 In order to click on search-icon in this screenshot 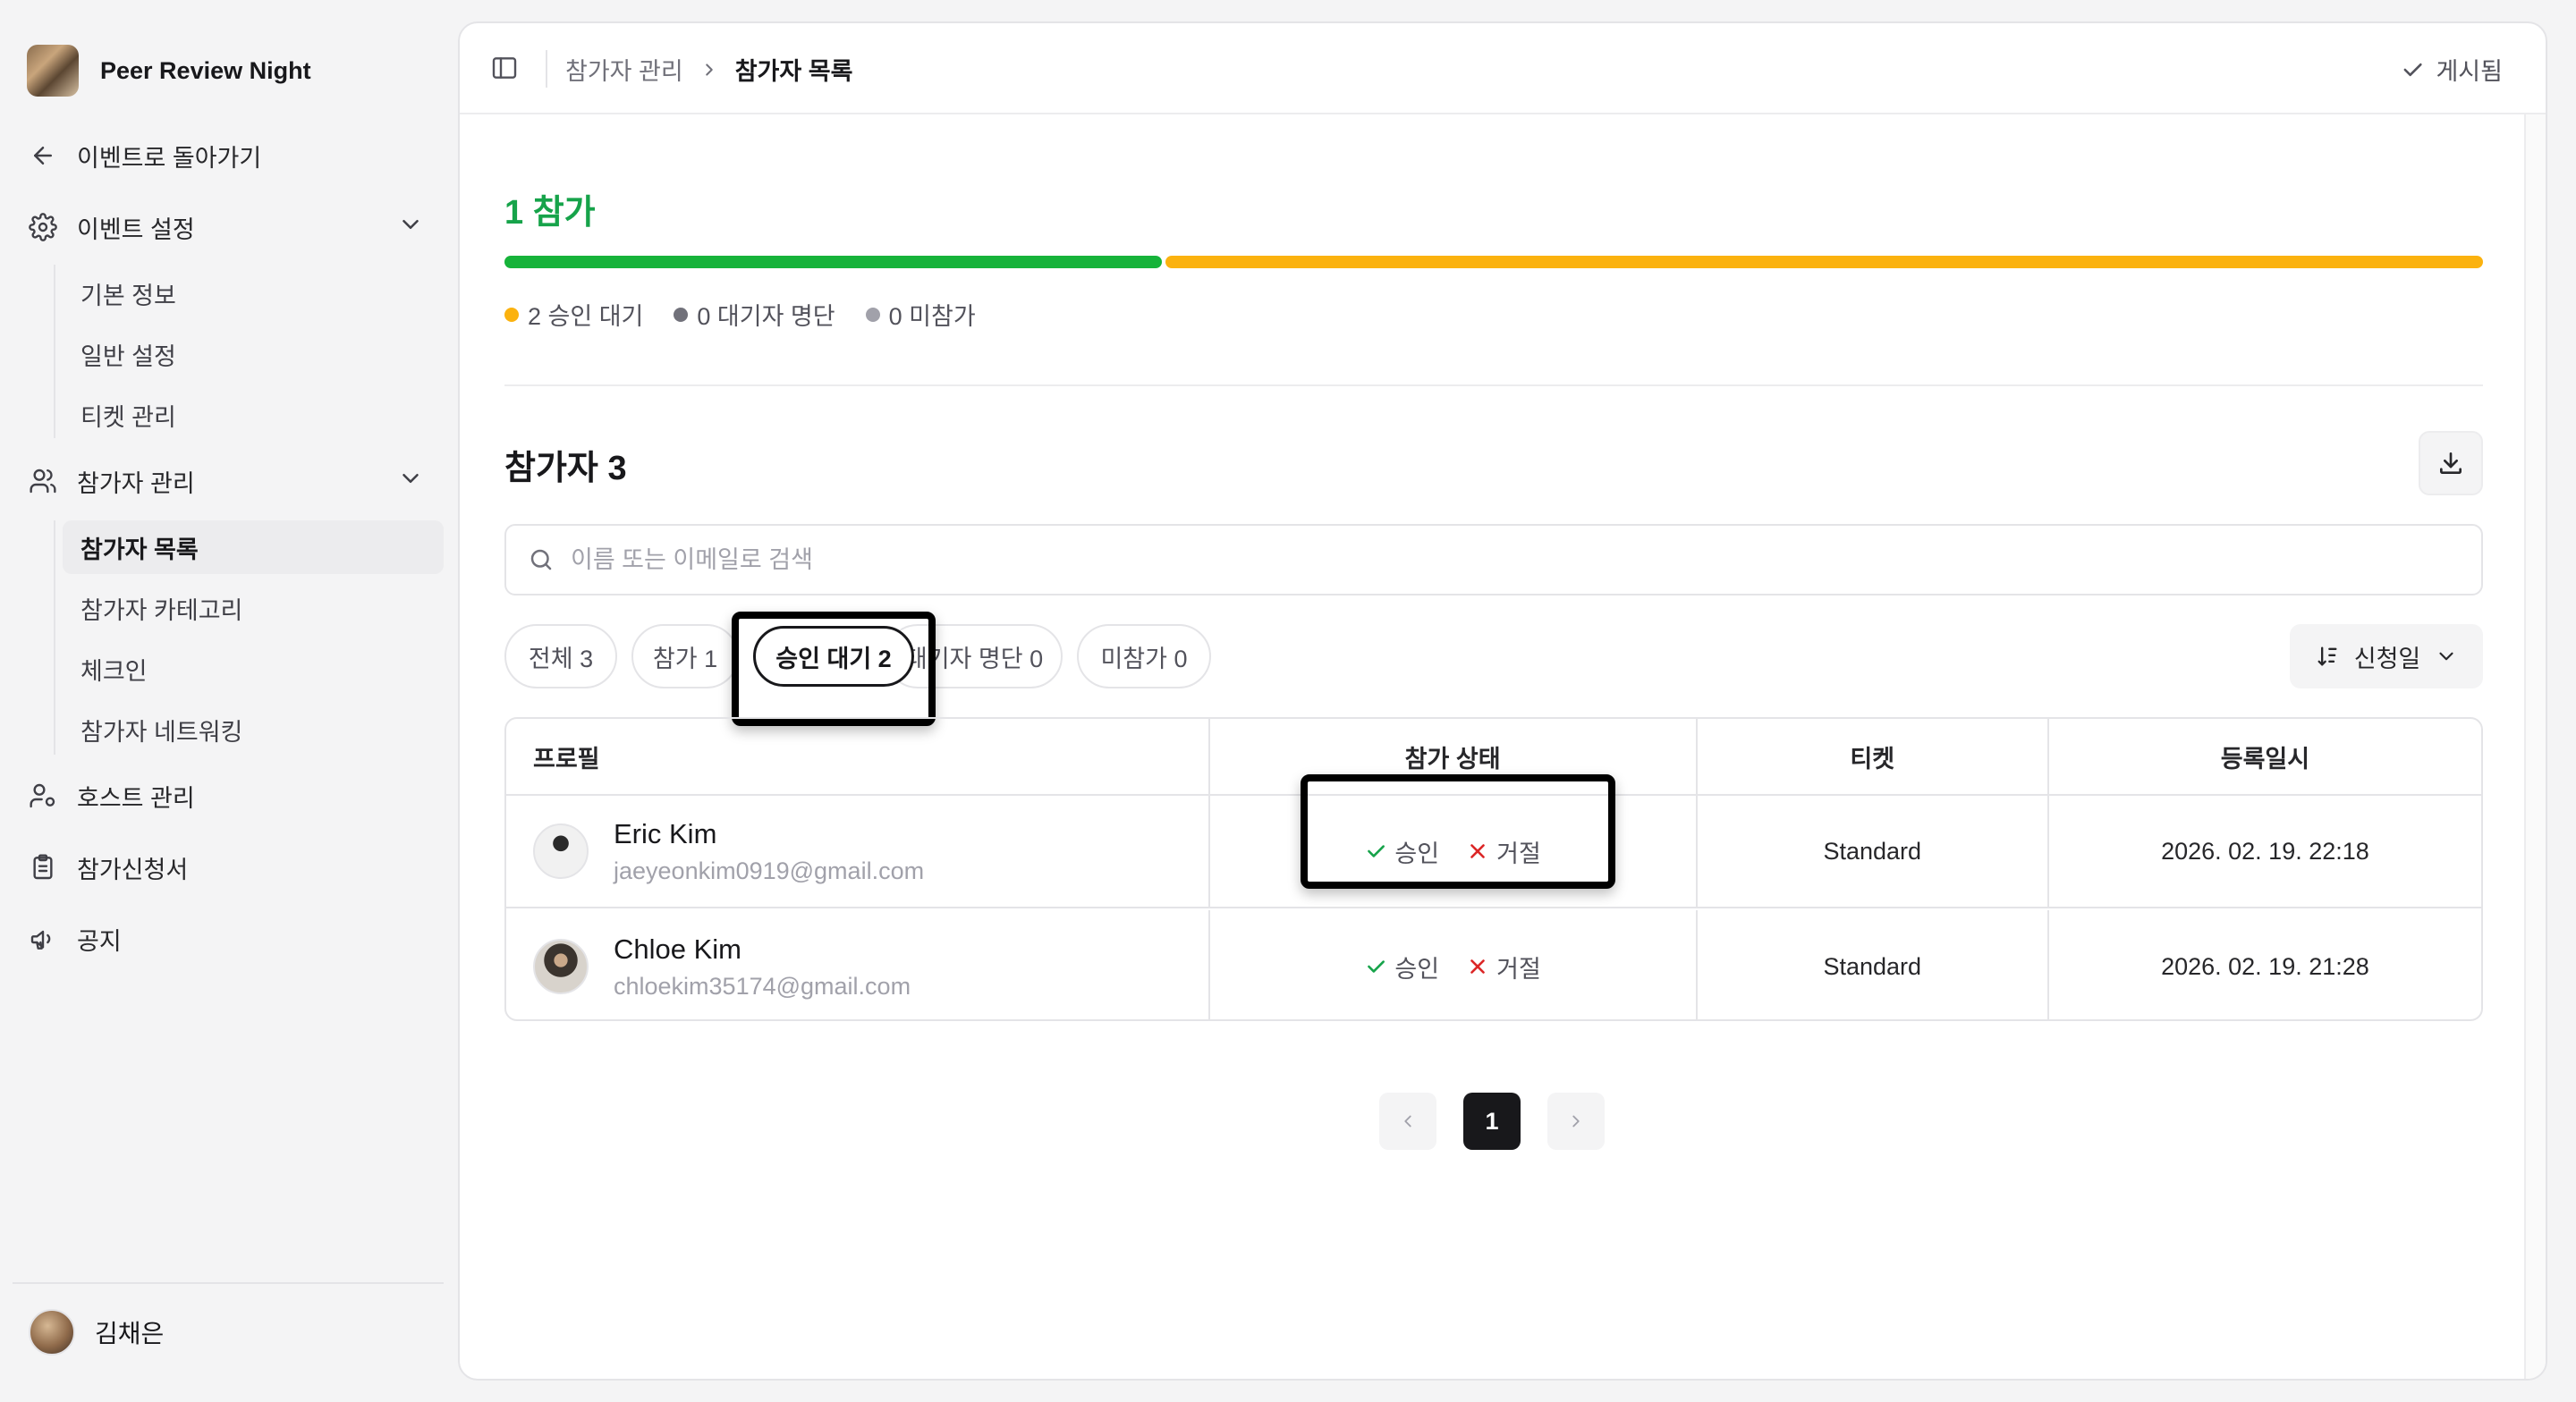, I will do `click(541, 559)`.